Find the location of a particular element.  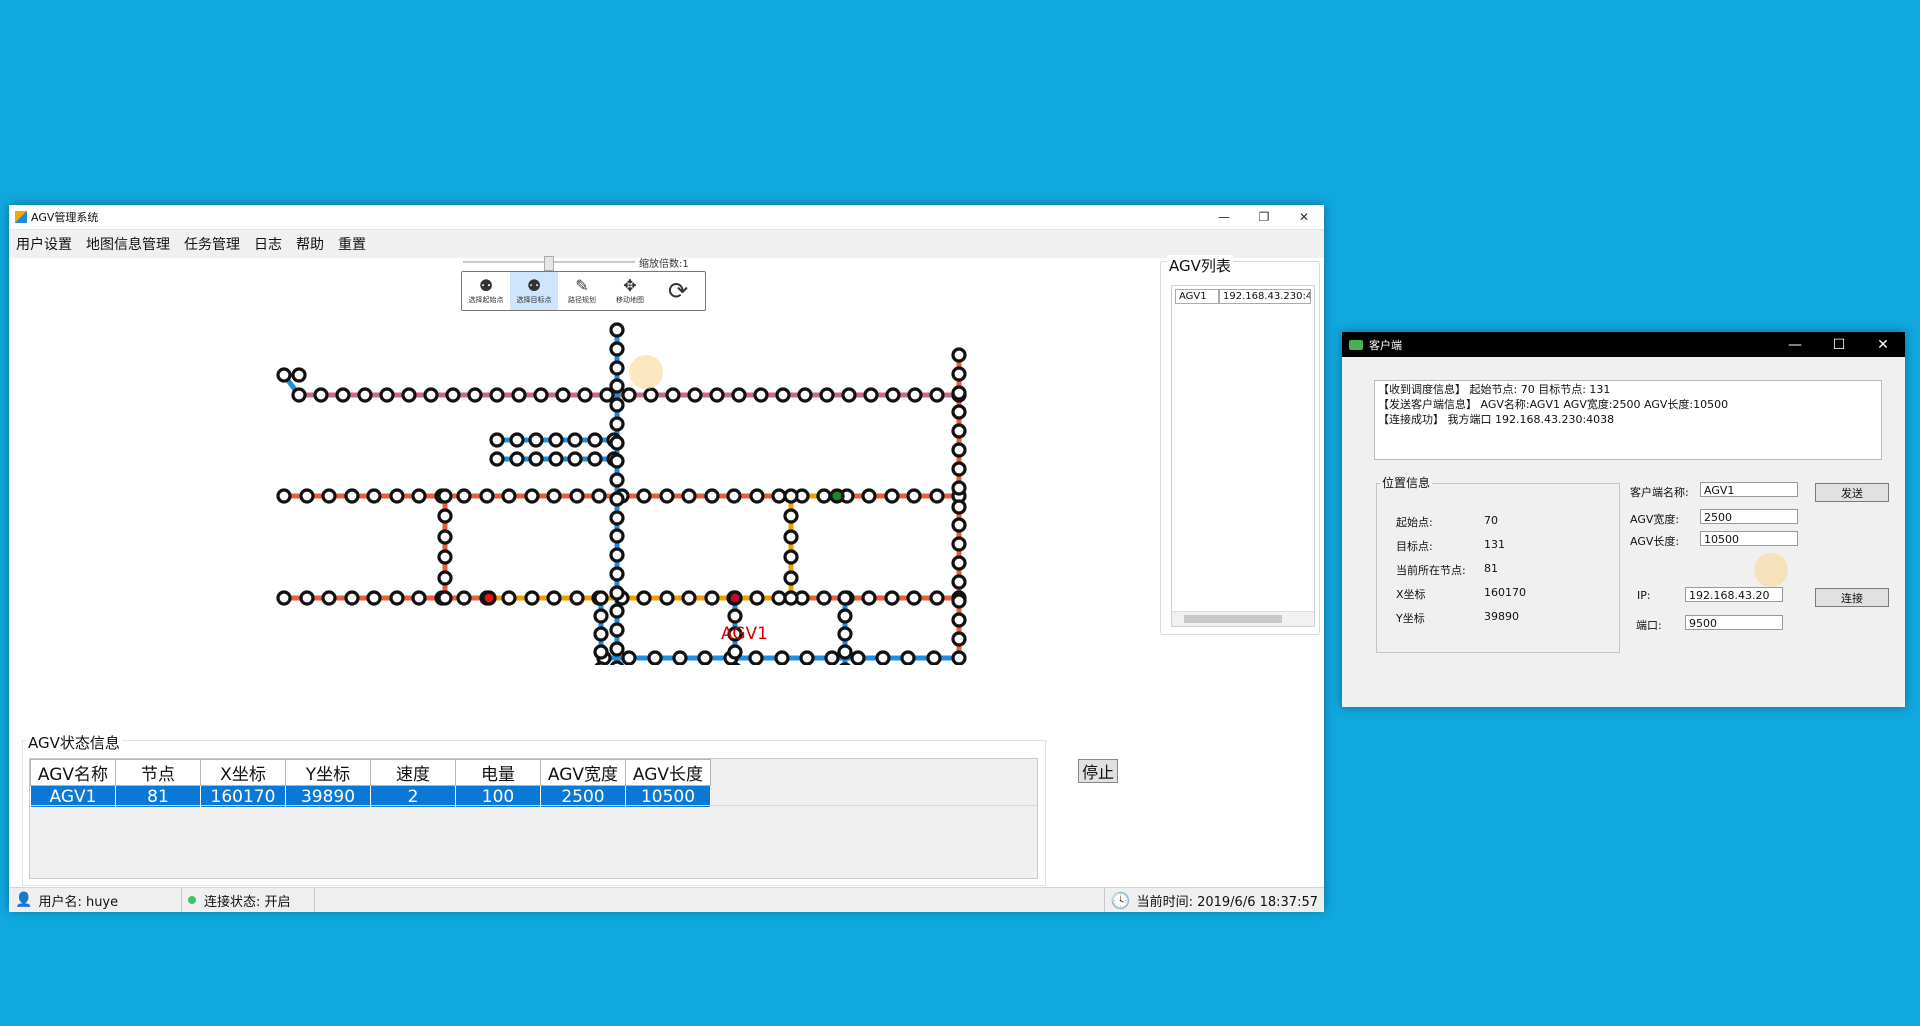

col-agv-length: AGV长度 is located at coordinates (668, 772).